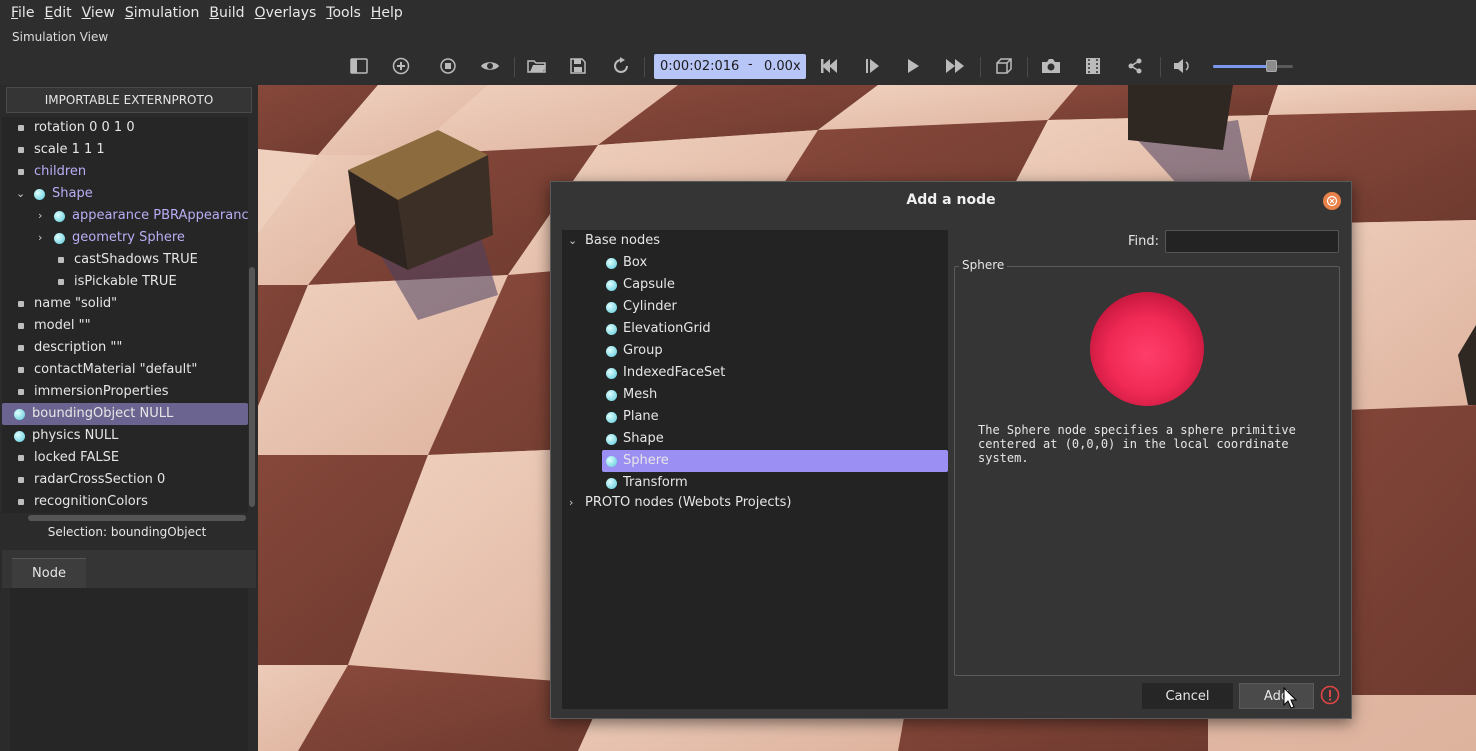  What do you see at coordinates (127, 532) in the screenshot?
I see `selection-label: Selection: boundingObject` at bounding box center [127, 532].